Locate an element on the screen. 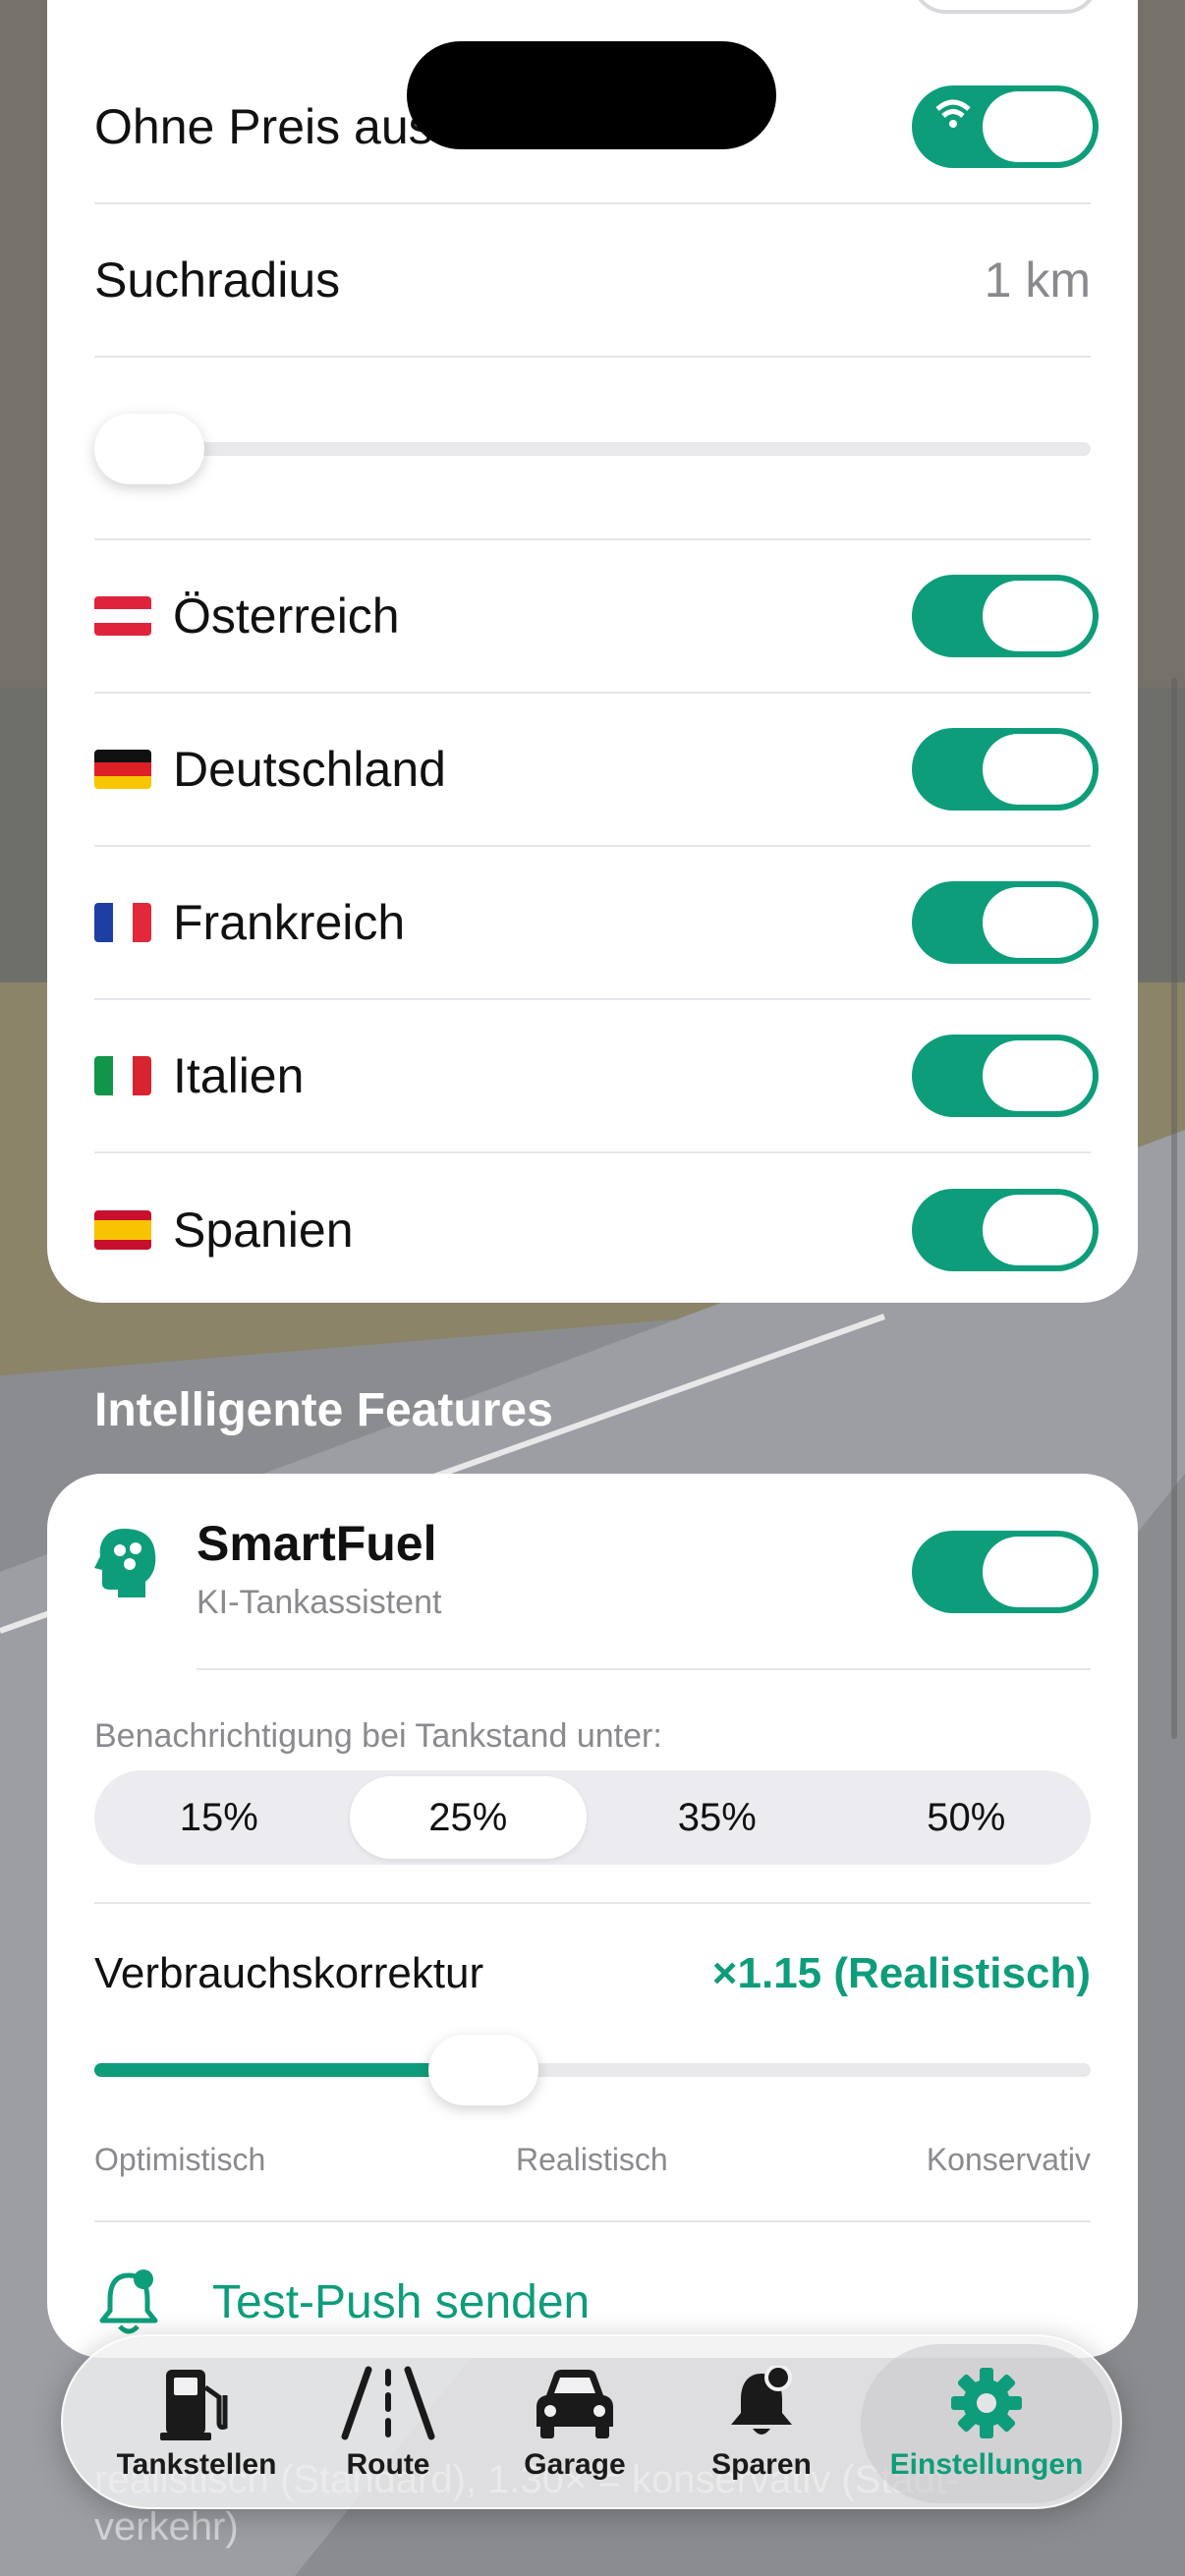 This screenshot has width=1185, height=2576. tab-einstellungen: Einstellungen is located at coordinates (987, 2423).